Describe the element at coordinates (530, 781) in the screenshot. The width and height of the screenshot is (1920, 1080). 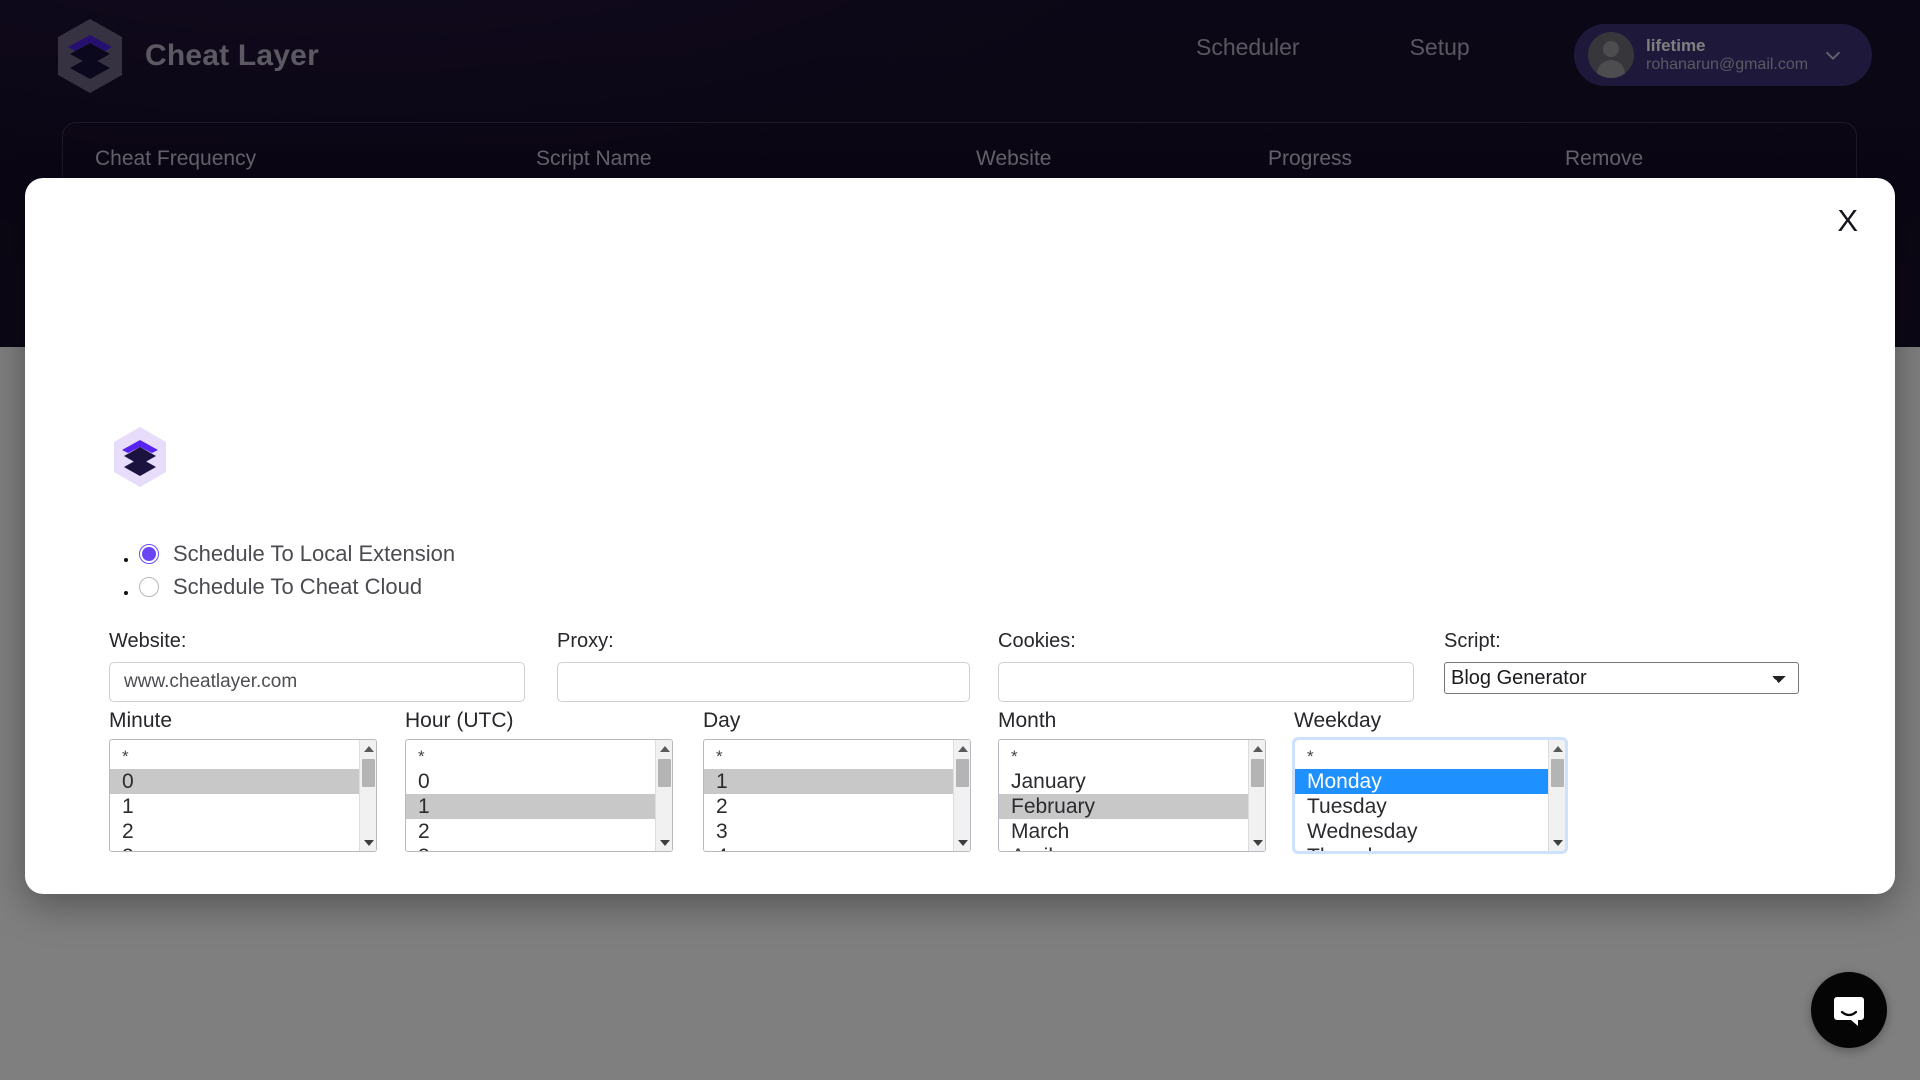
I see `list-item: 0` at that location.